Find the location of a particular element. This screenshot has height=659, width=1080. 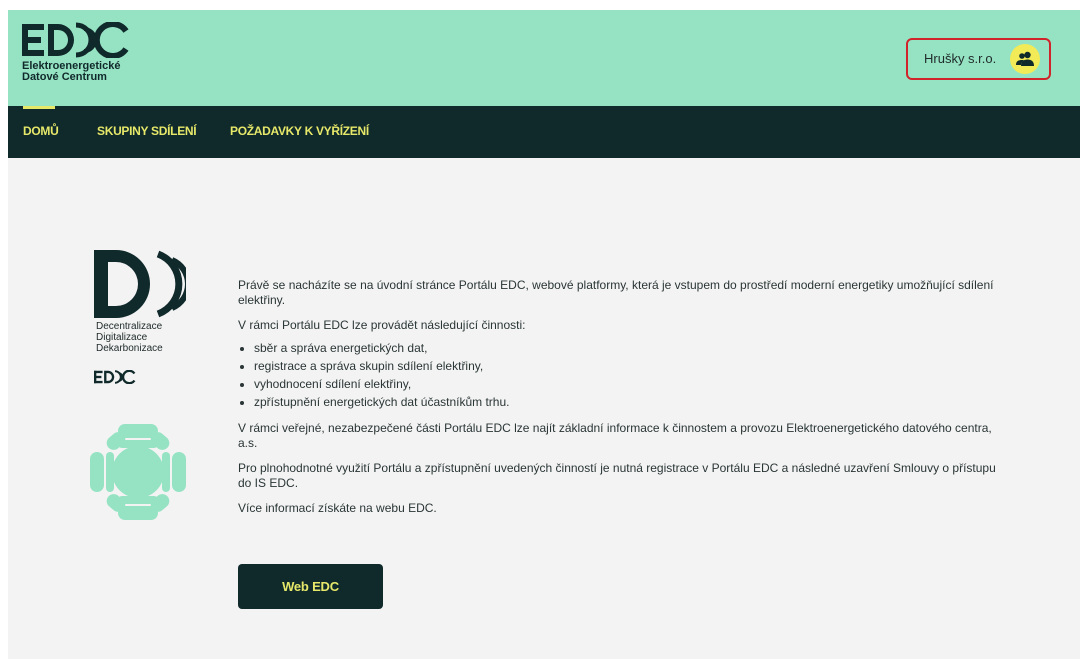

nav-item-pozadavky: POŽADAVKY K VYŘÍZENÍ is located at coordinates (299, 131).